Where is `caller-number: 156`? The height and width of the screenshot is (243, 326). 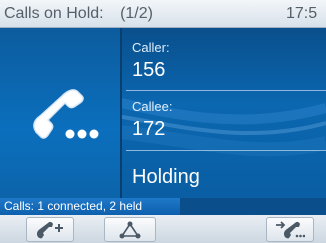
caller-number: 156 is located at coordinates (149, 70).